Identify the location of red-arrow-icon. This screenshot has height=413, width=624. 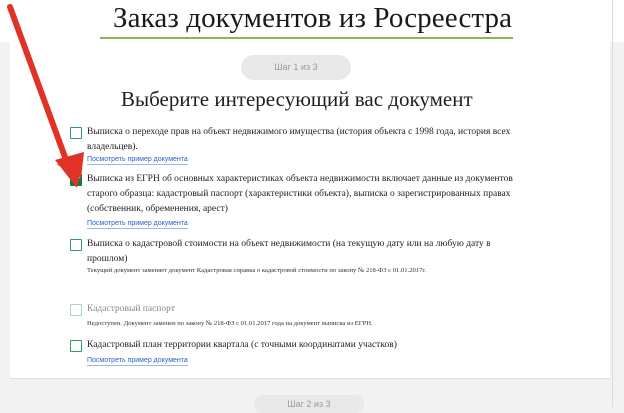
(45, 96).